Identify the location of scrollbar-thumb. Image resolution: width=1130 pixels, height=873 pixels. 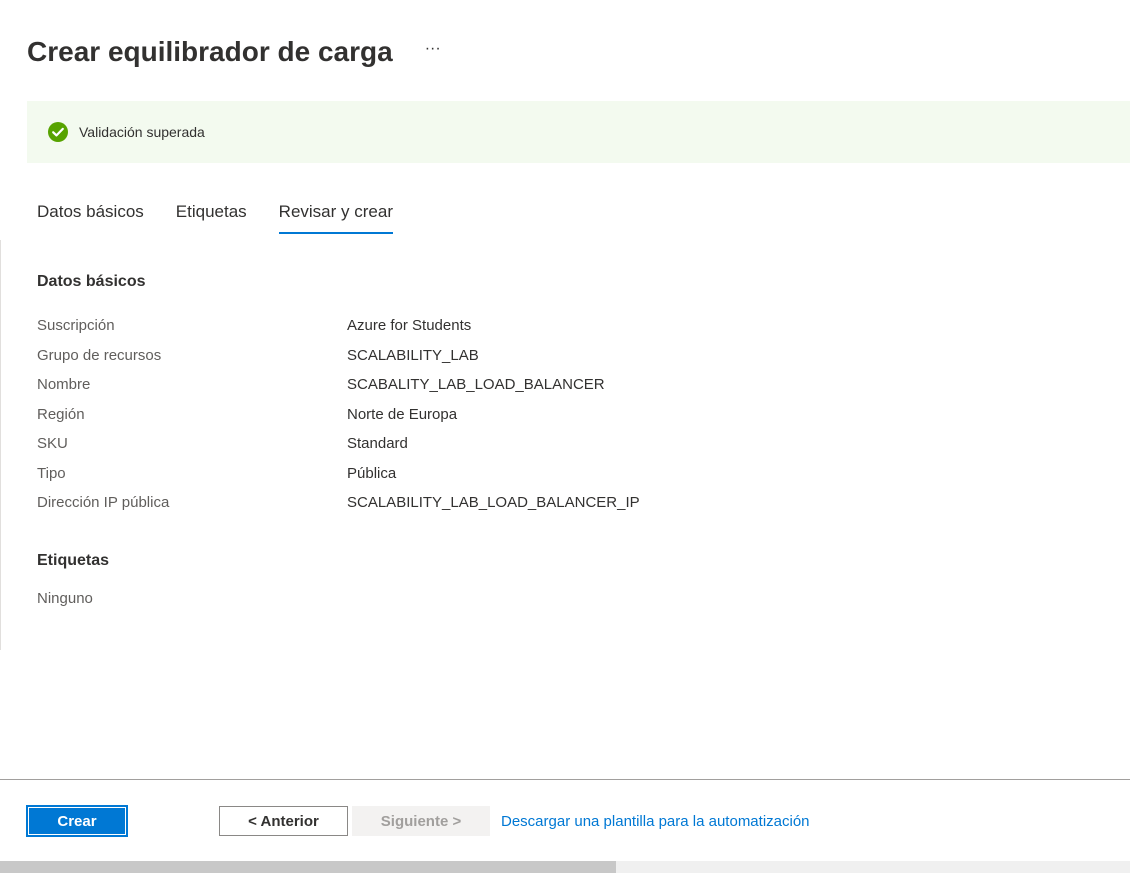
(308, 867).